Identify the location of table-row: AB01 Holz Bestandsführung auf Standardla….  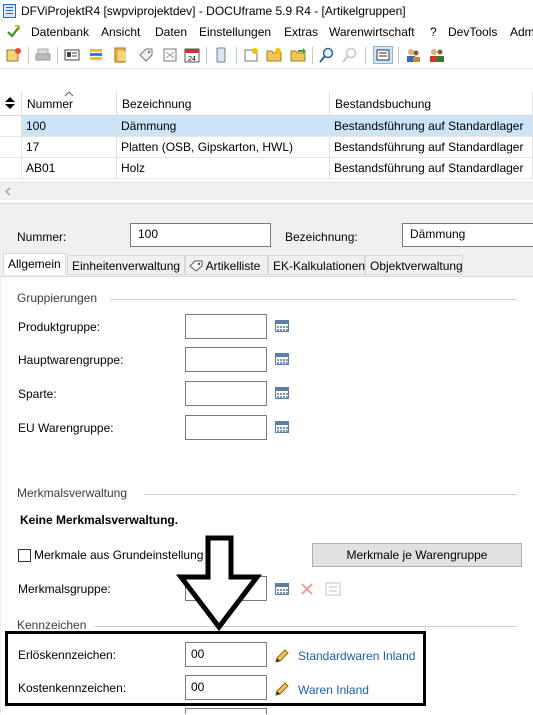
(266, 168).